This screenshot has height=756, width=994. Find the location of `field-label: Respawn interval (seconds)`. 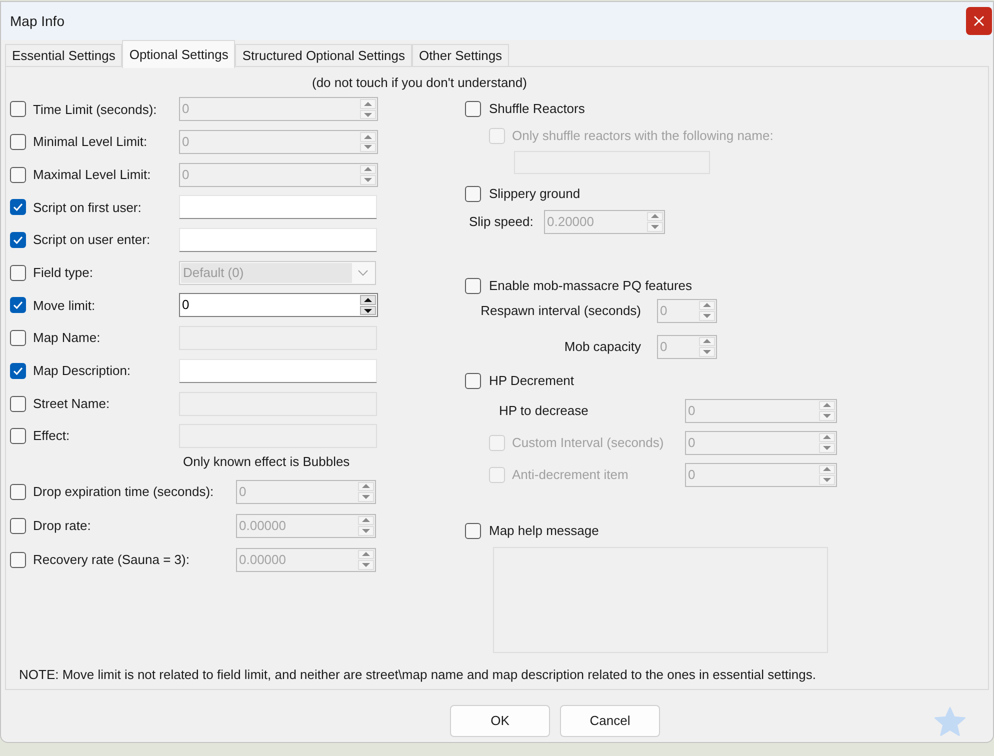

field-label: Respawn interval (seconds) is located at coordinates (560, 311).